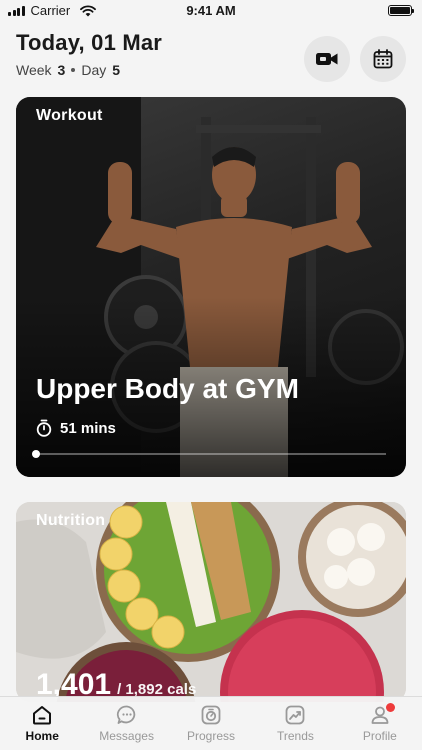 The image size is (422, 750). I want to click on tab-profile: Profile, so click(380, 723).